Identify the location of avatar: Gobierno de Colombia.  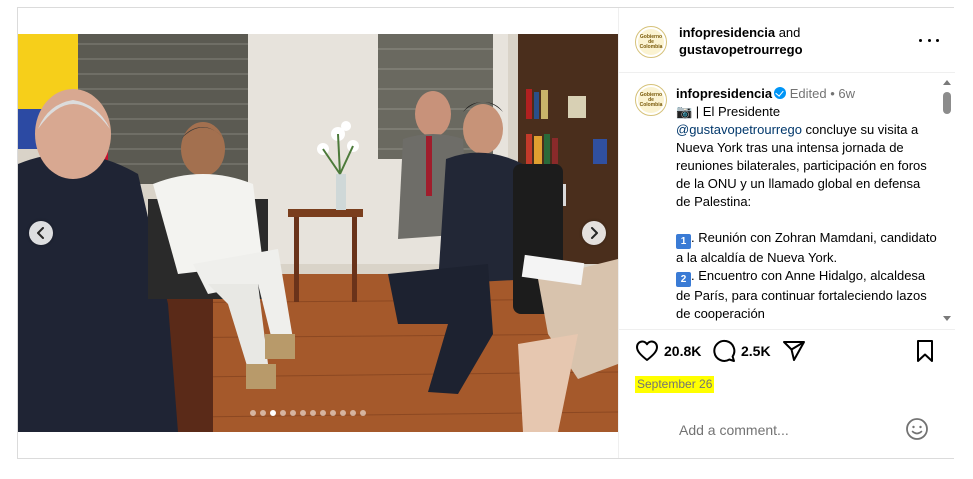
(651, 42).